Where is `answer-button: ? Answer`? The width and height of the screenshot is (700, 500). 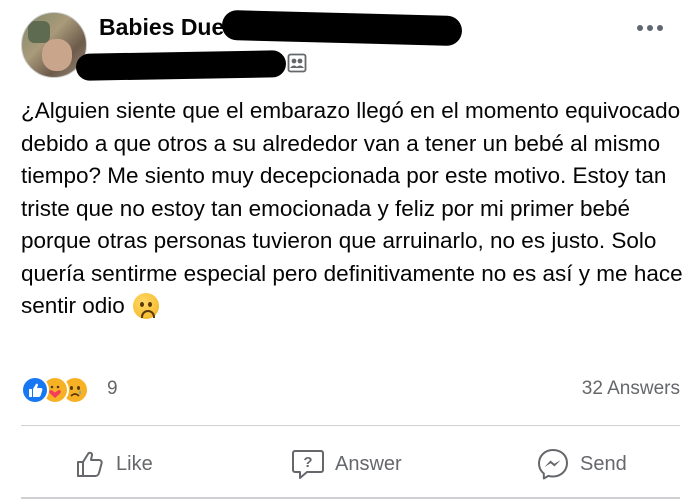 answer-button: ? Answer is located at coordinates (346, 464).